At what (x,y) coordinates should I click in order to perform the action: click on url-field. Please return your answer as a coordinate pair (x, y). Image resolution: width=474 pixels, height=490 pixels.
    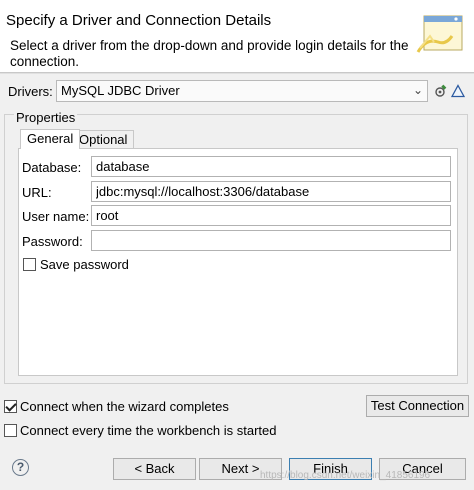
    Looking at the image, I should click on (271, 191).